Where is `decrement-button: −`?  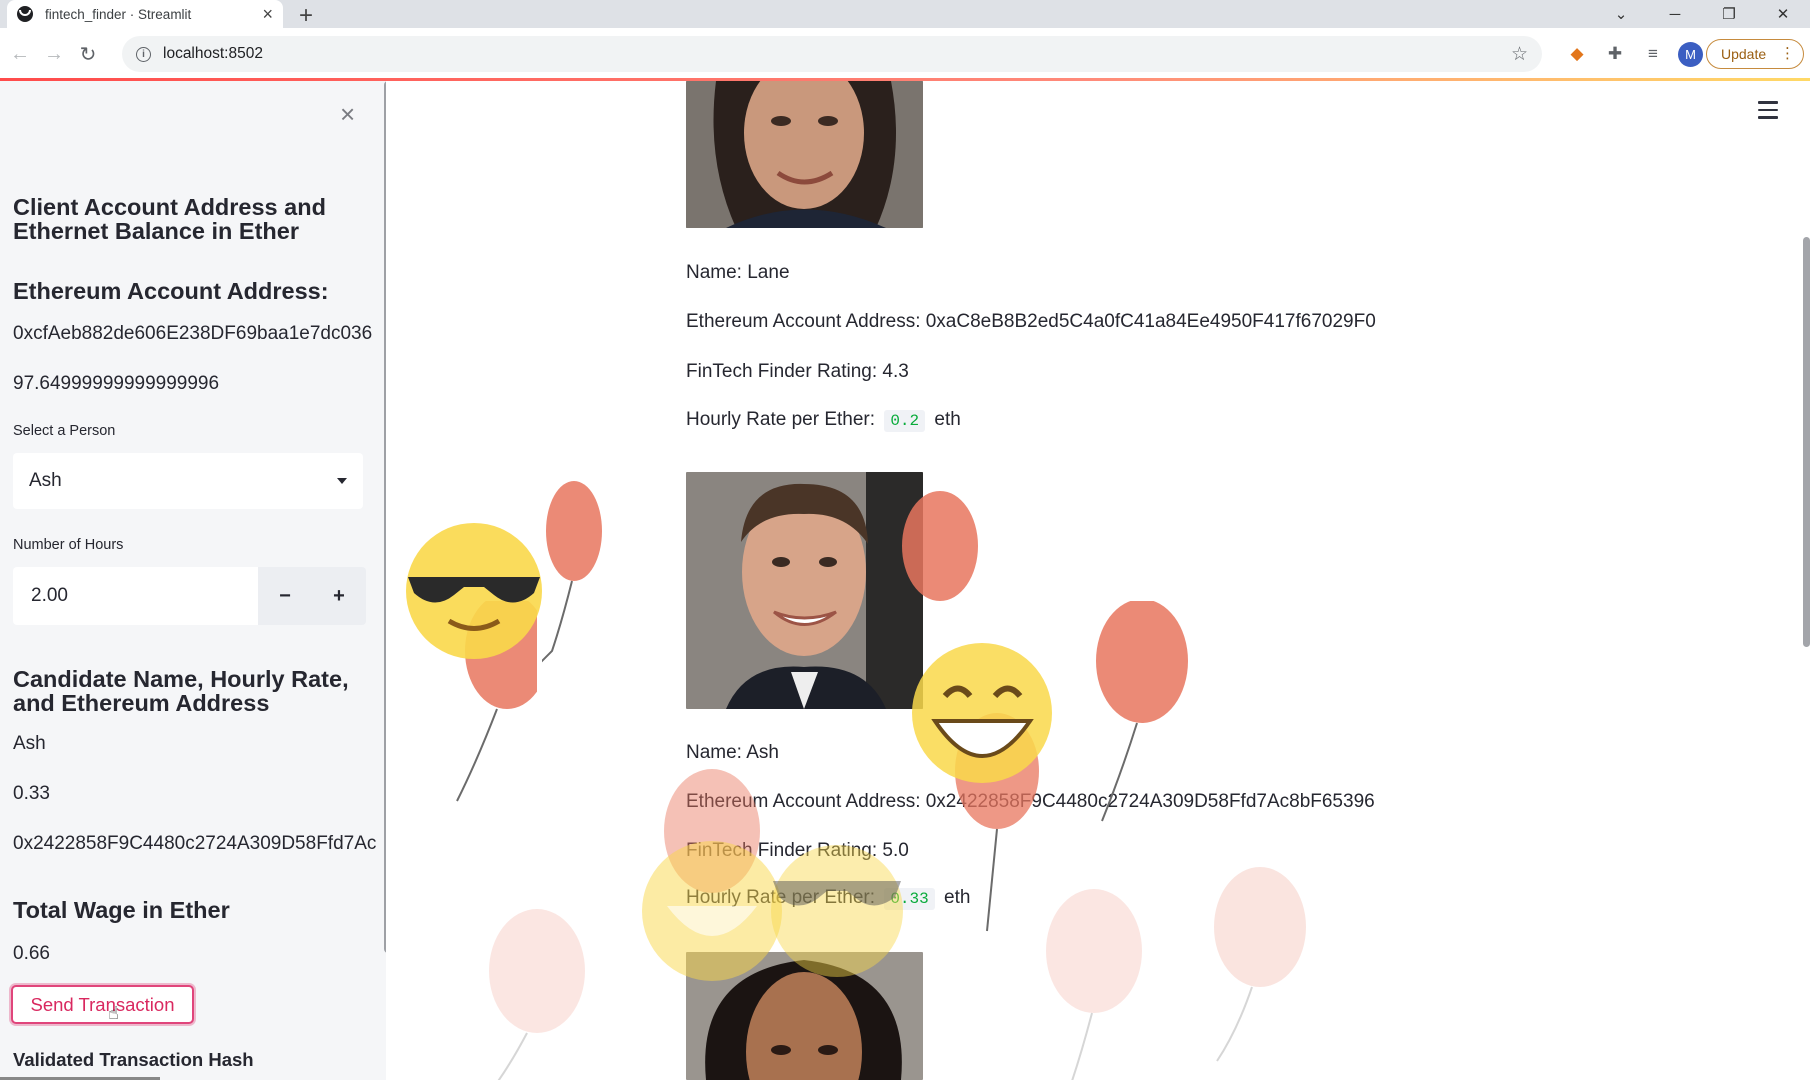 decrement-button: − is located at coordinates (285, 596).